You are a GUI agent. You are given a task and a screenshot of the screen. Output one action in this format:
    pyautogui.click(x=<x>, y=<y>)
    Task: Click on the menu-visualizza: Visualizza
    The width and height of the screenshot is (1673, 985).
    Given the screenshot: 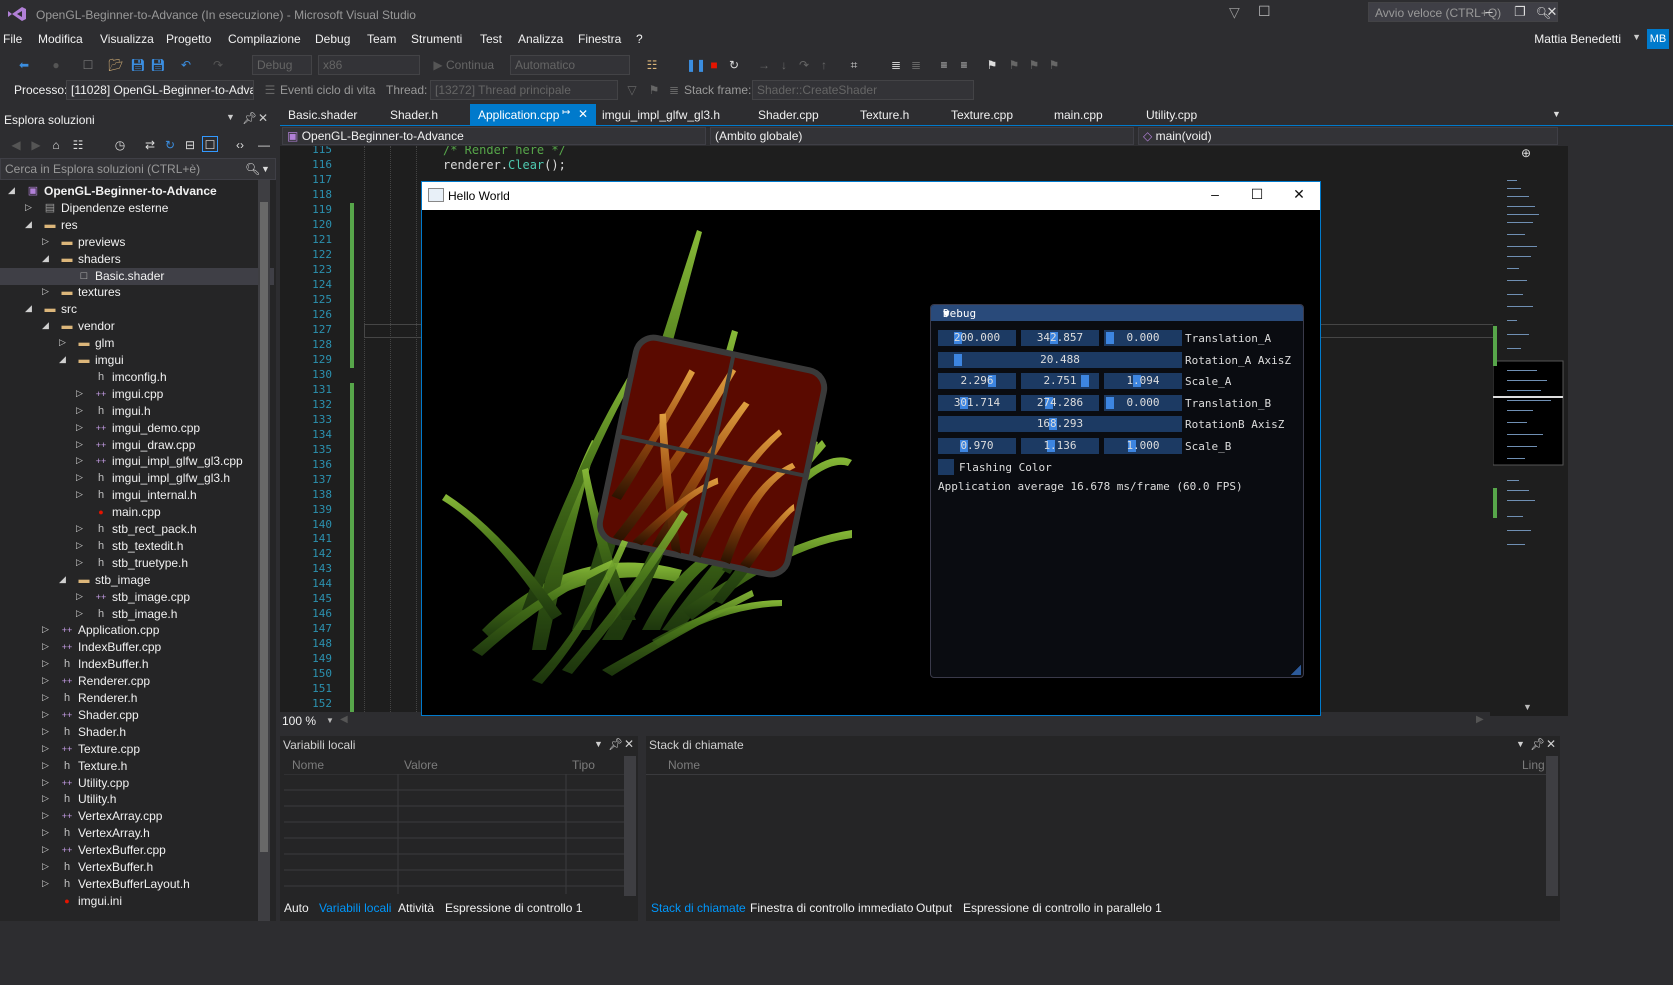 What is the action you would take?
    pyautogui.click(x=127, y=39)
    